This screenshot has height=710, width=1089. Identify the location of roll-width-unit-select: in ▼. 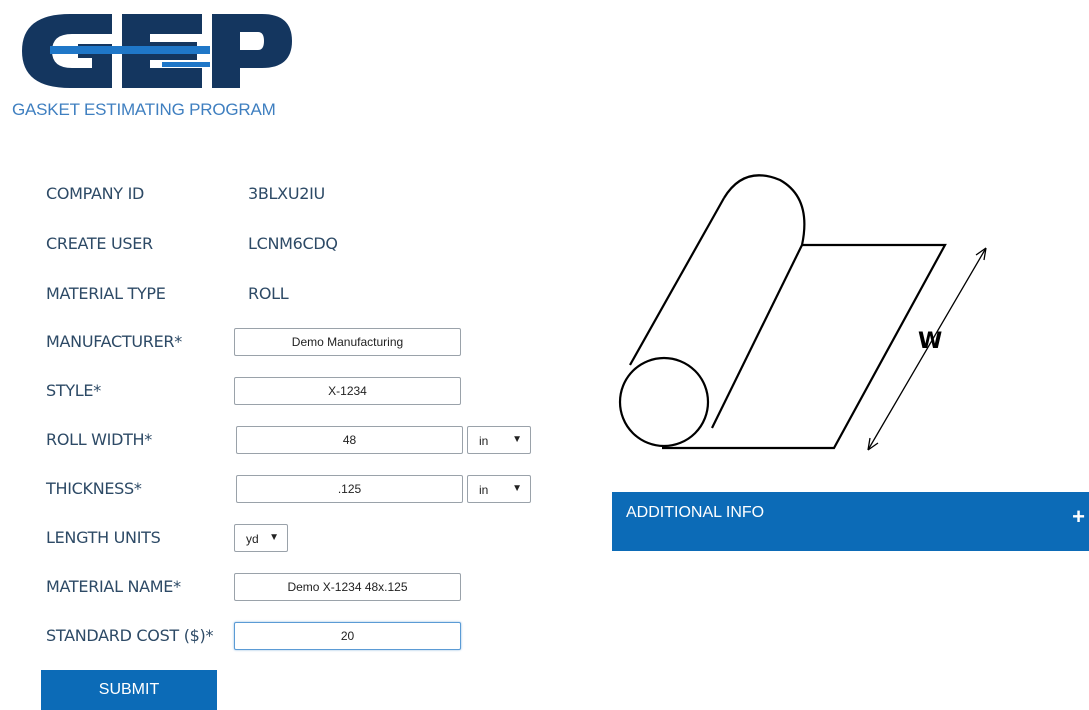
(499, 440).